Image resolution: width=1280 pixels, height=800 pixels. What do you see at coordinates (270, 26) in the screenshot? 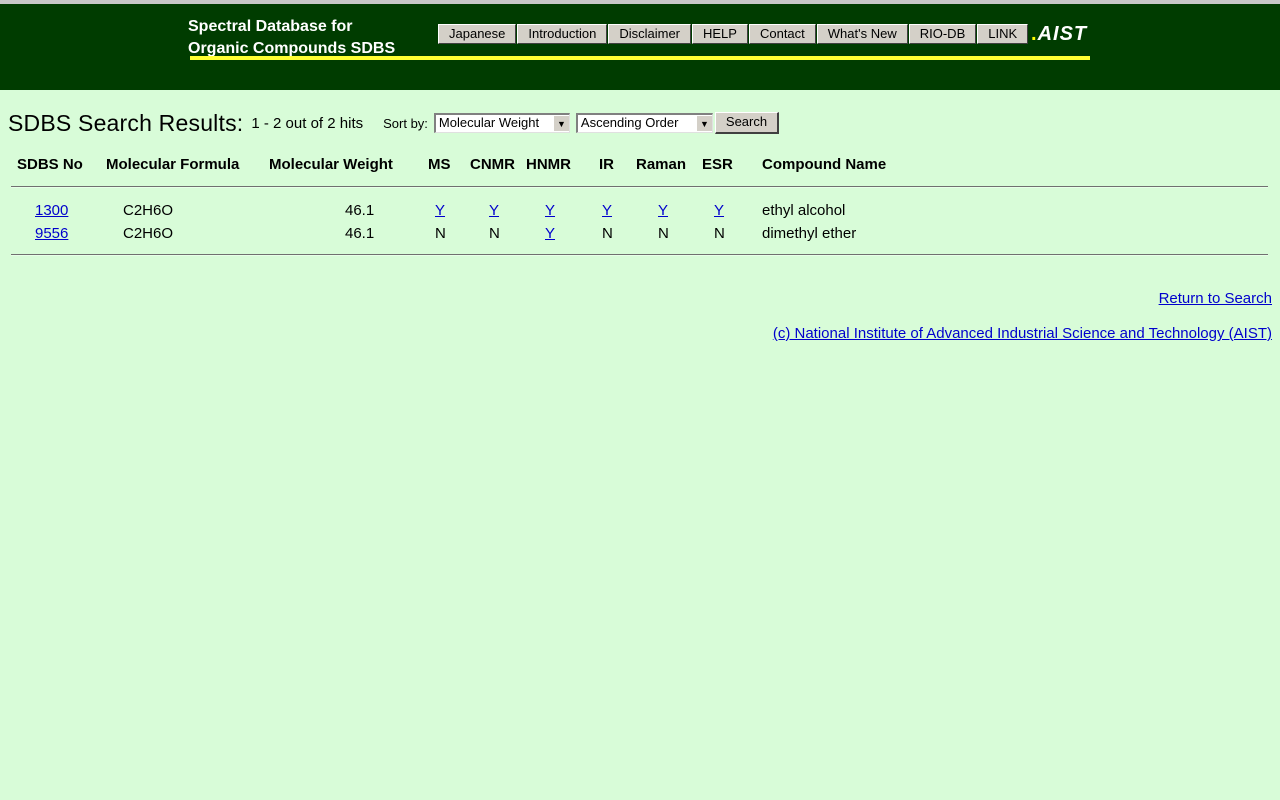
I see `site-title-line1: Spectral Database for` at bounding box center [270, 26].